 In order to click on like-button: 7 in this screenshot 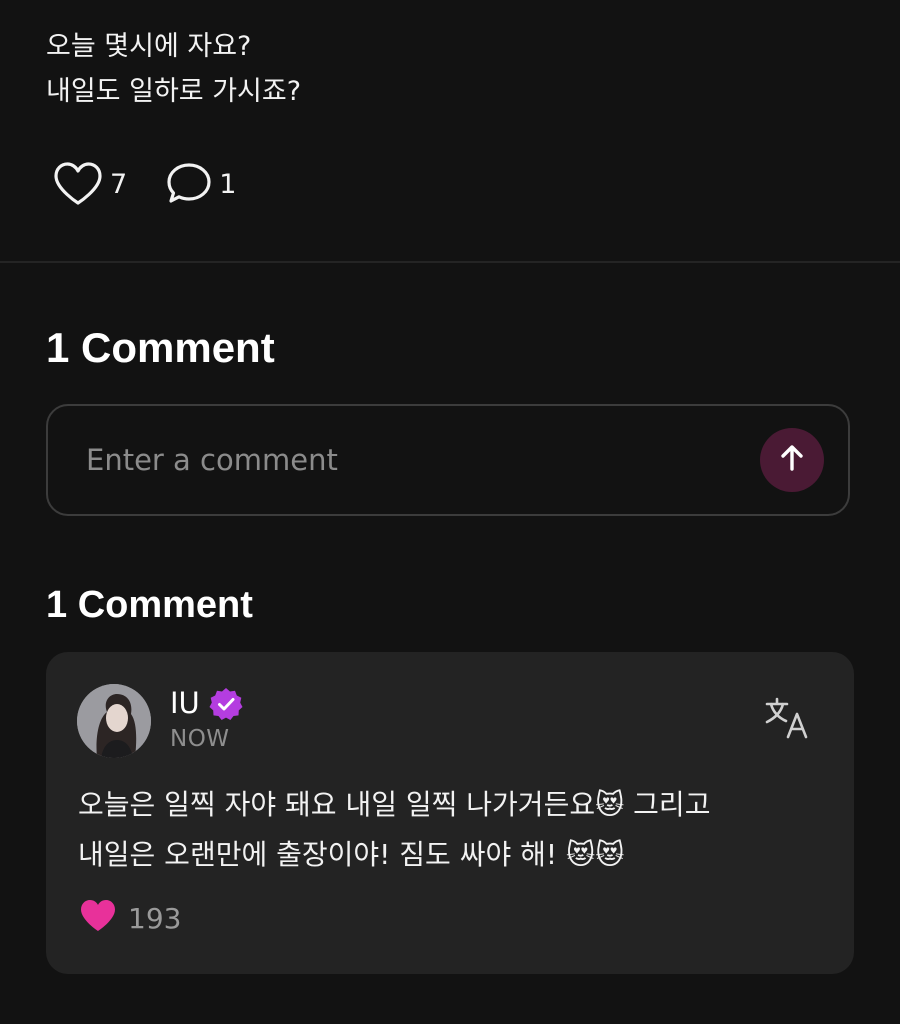, I will do `click(89, 184)`.